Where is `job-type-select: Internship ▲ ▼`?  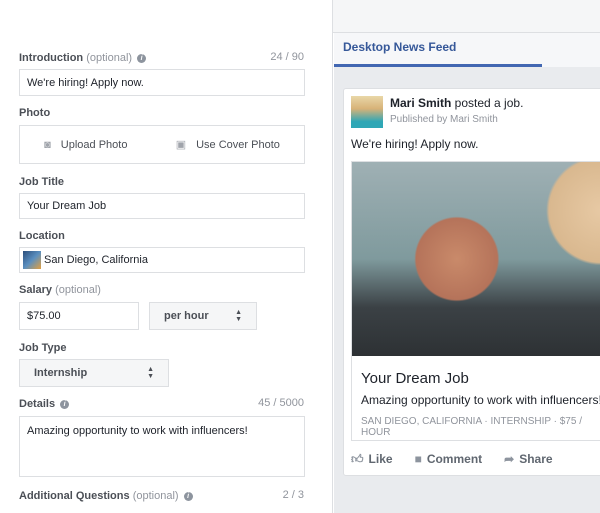
job-type-select: Internship ▲ ▼ is located at coordinates (94, 373).